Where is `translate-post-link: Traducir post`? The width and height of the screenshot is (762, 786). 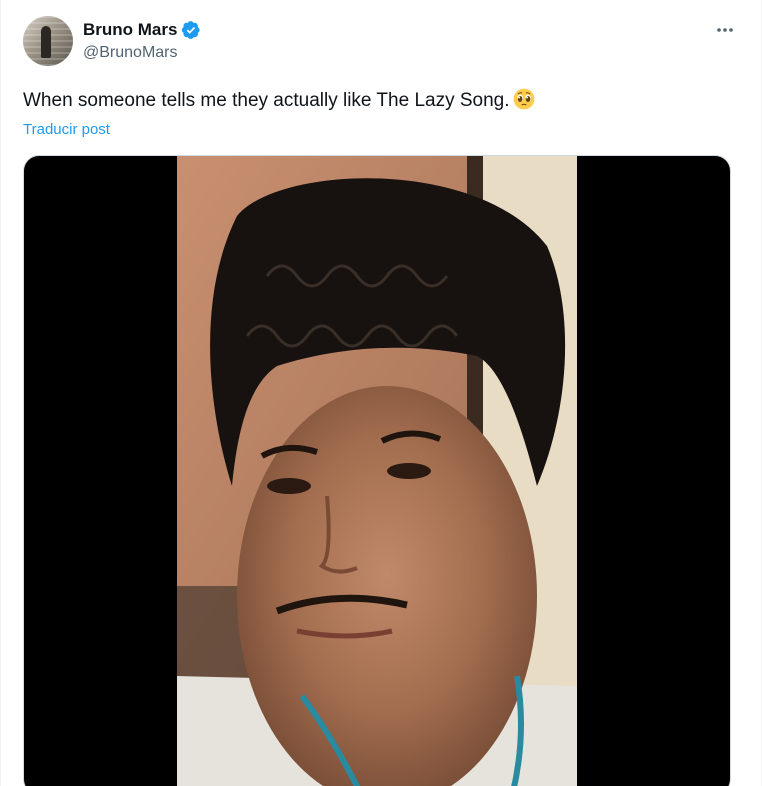 translate-post-link: Traducir post is located at coordinates (66, 129).